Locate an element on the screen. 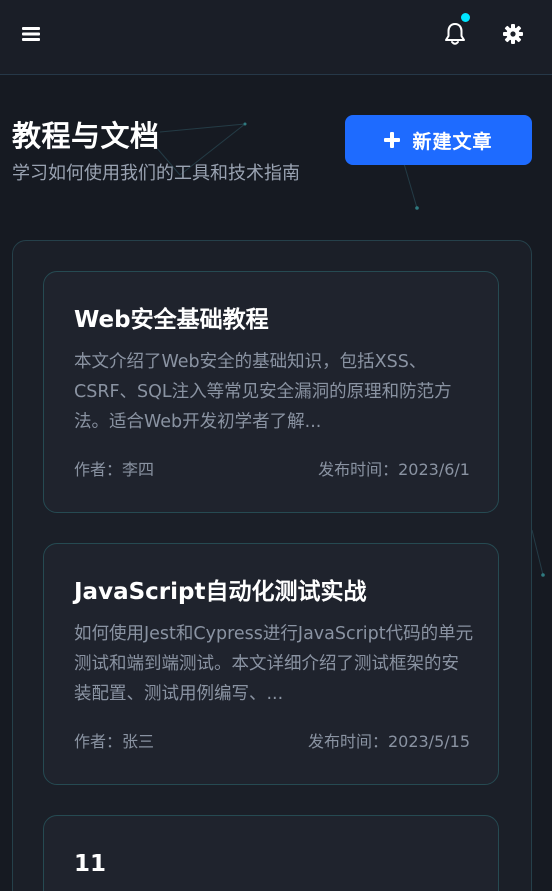  notifications-button is located at coordinates (455, 31).